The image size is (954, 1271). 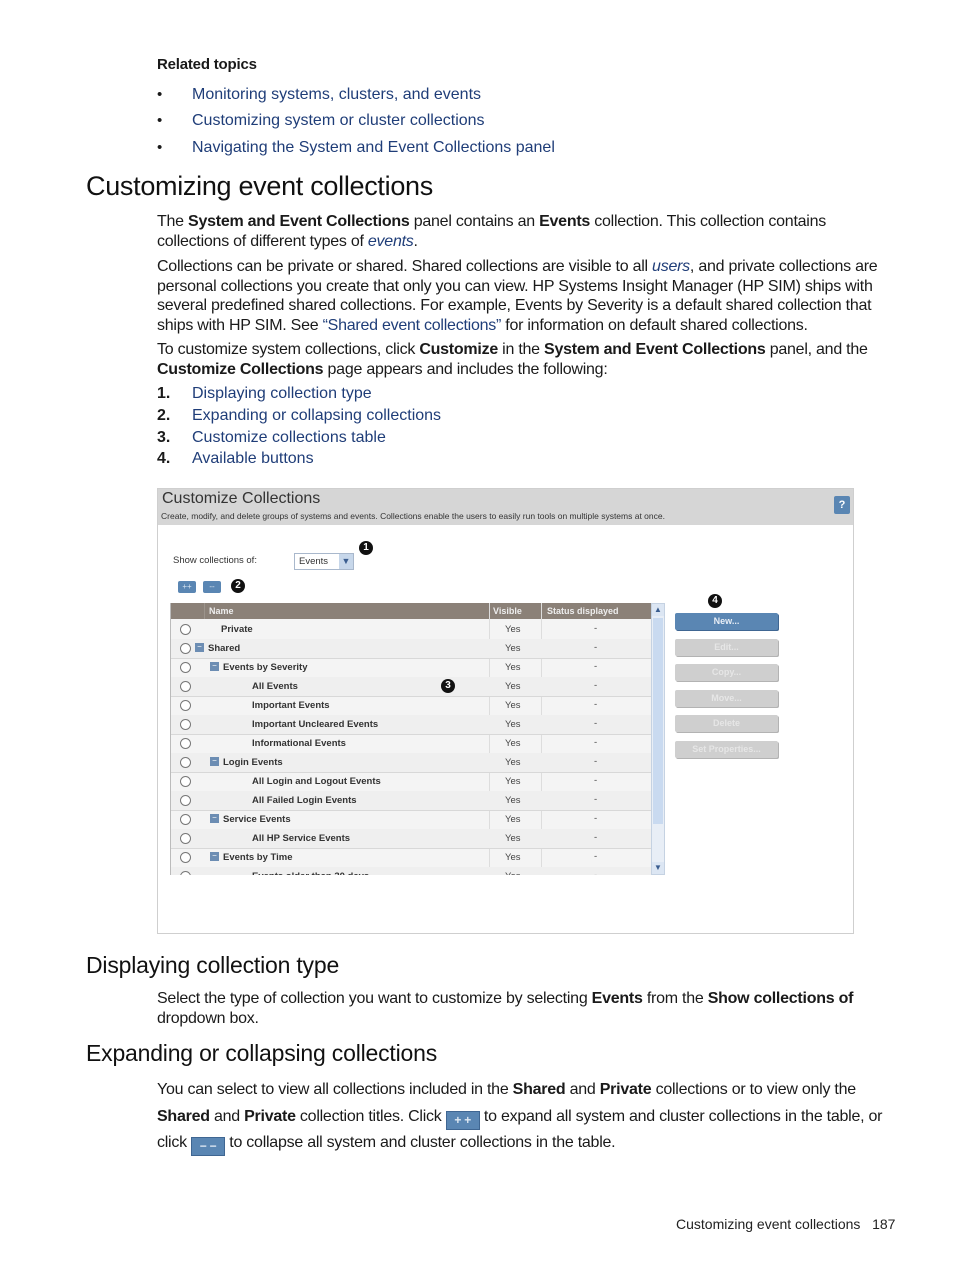 What do you see at coordinates (213, 965) in the screenshot?
I see `section-heading-displaying-collection-type: Displaying collection type` at bounding box center [213, 965].